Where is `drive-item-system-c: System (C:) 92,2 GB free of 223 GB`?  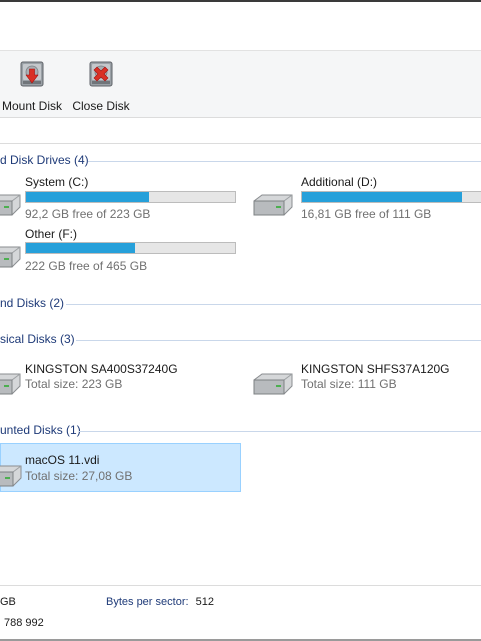 drive-item-system-c: System (C:) 92,2 GB free of 223 GB is located at coordinates (120, 197).